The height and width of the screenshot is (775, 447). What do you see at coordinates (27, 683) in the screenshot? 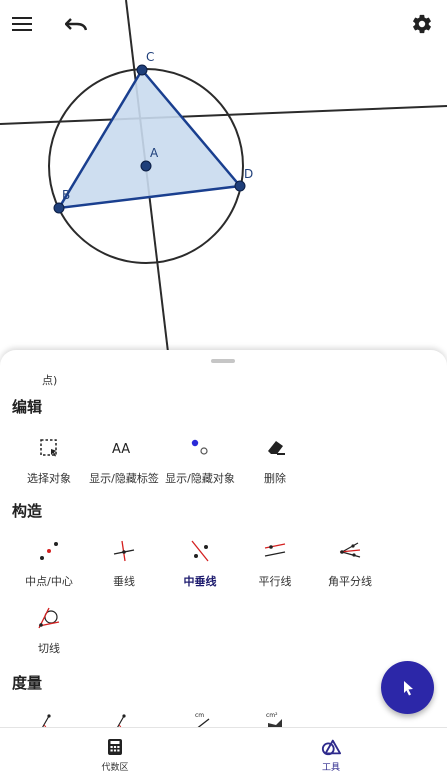
I see `section-title-measure: 度量` at bounding box center [27, 683].